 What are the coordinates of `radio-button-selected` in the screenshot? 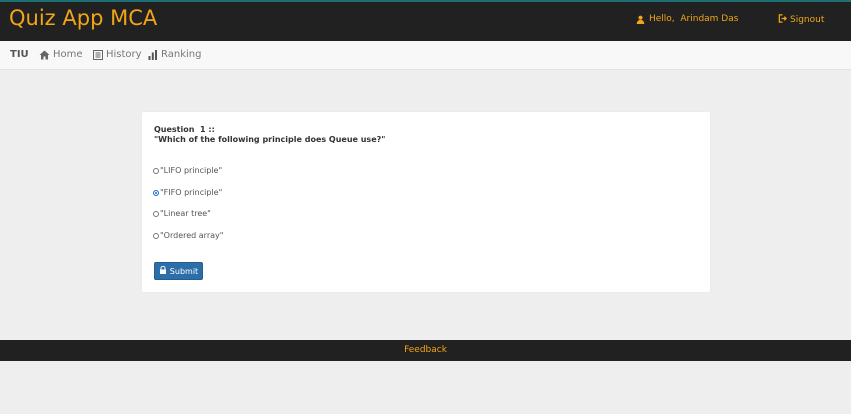 It's located at (156, 192).